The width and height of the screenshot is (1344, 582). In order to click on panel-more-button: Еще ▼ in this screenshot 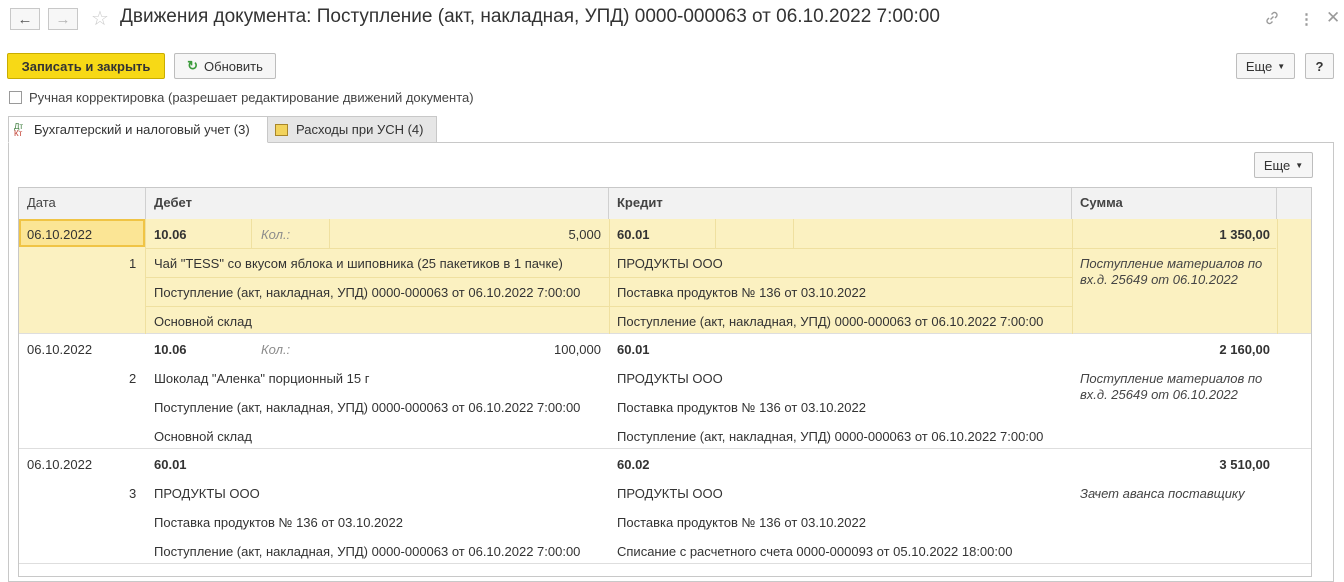, I will do `click(1283, 165)`.